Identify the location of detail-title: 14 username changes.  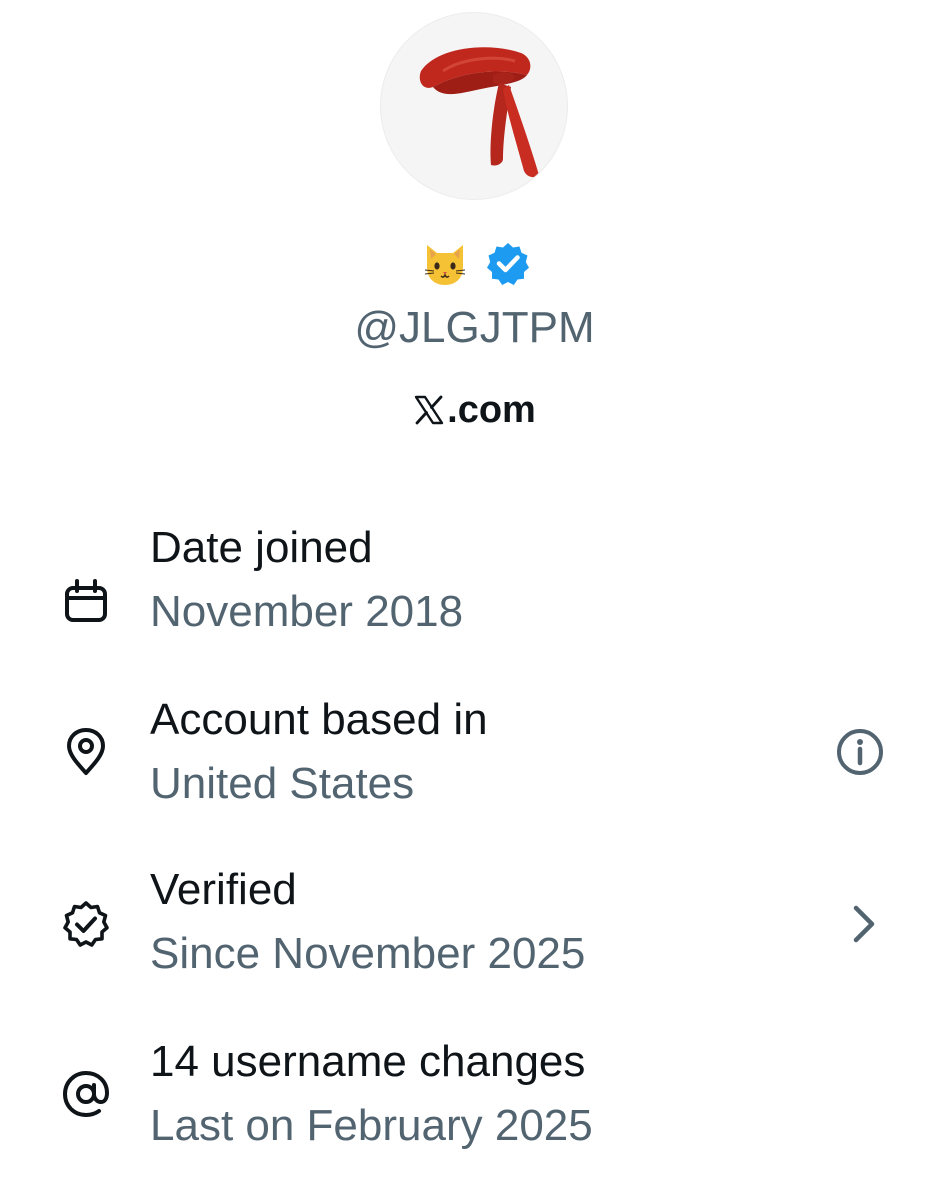
(368, 1061).